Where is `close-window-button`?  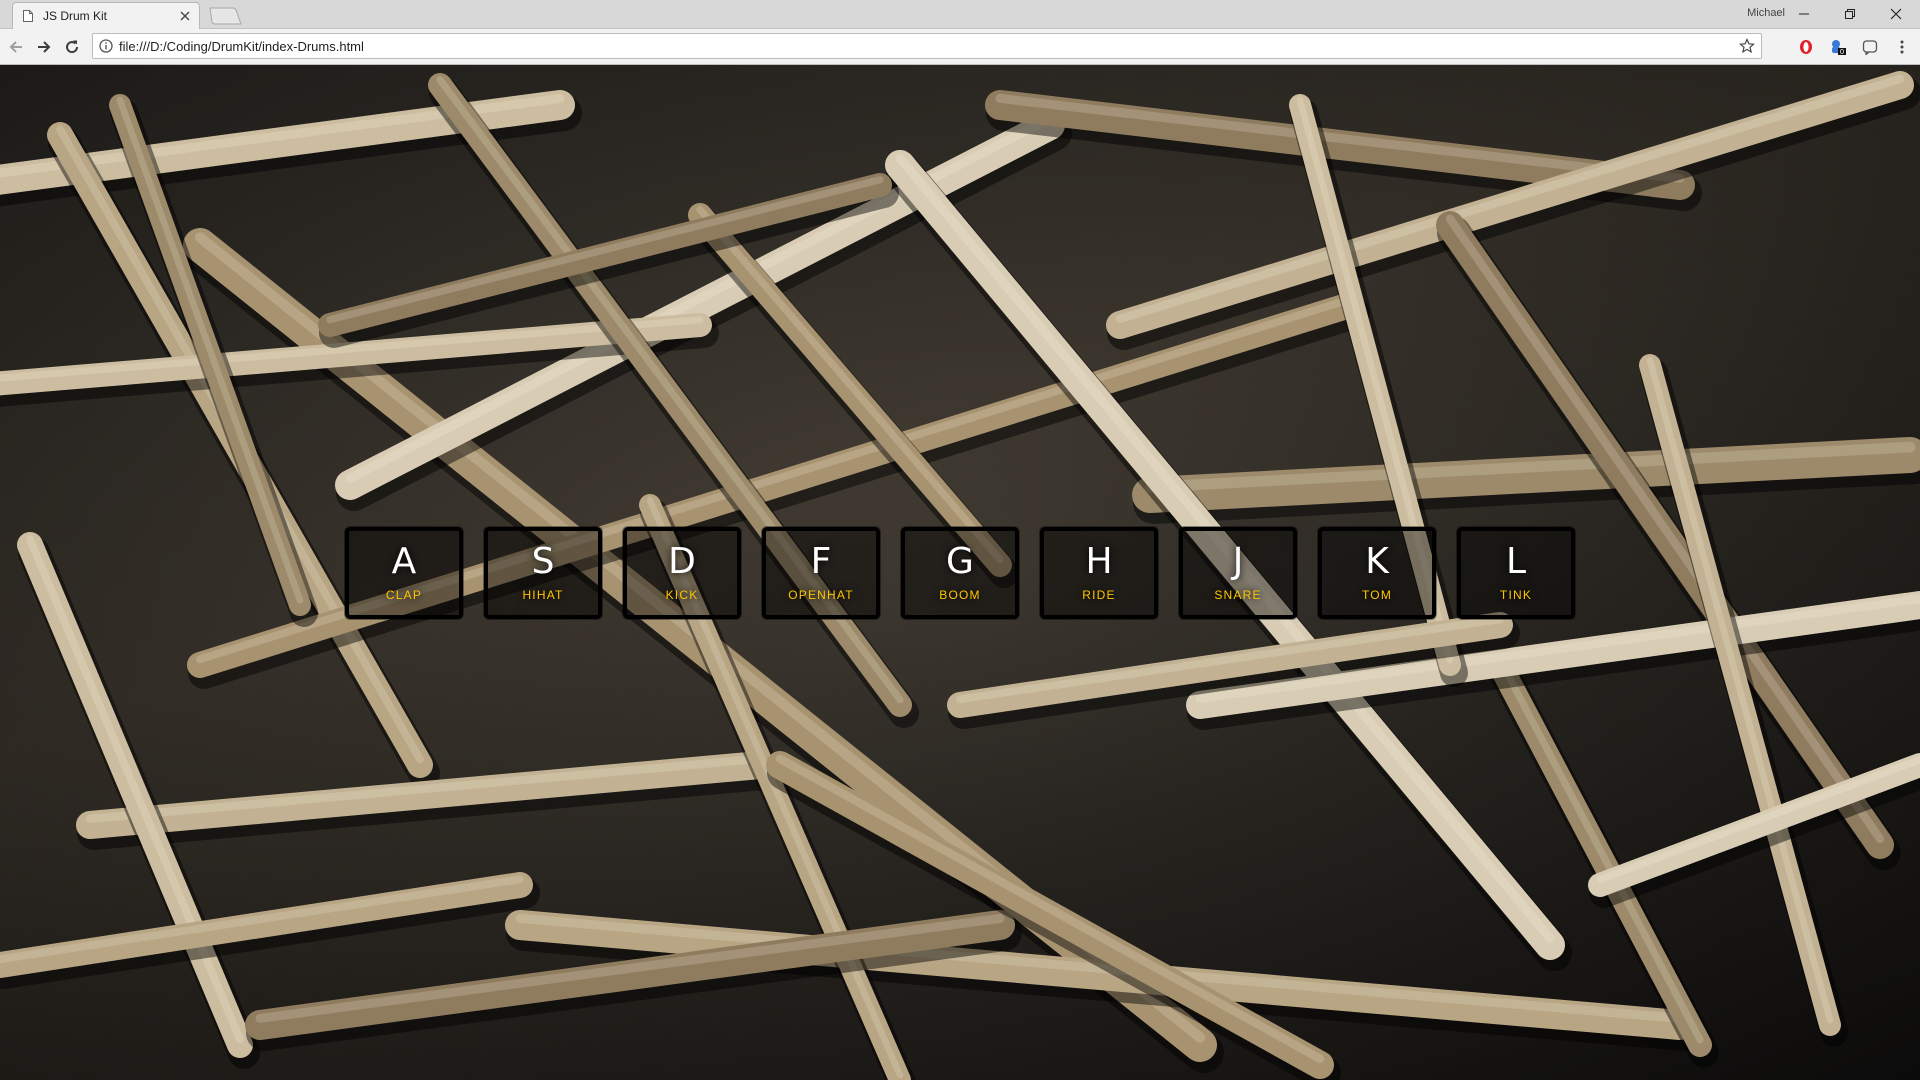 close-window-button is located at coordinates (1896, 14).